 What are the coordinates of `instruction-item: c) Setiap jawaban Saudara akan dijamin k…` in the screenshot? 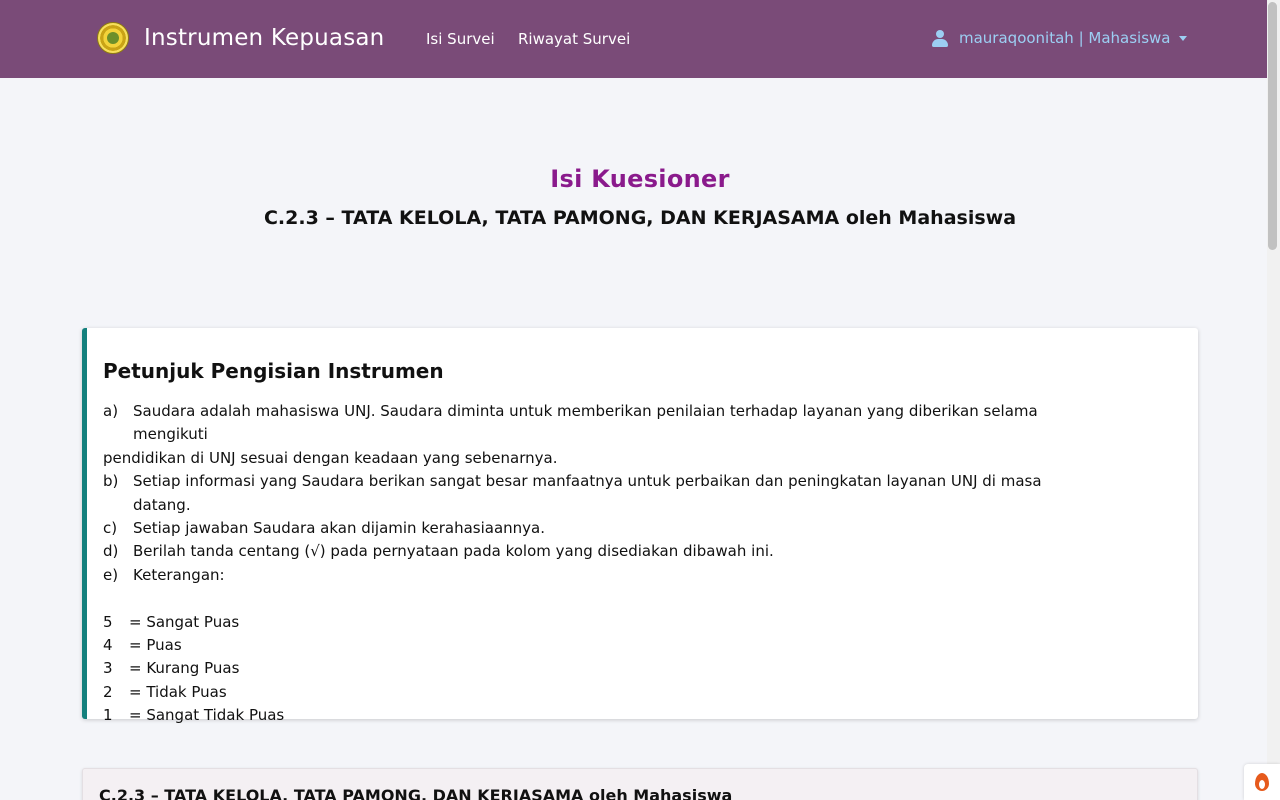 It's located at (324, 528).